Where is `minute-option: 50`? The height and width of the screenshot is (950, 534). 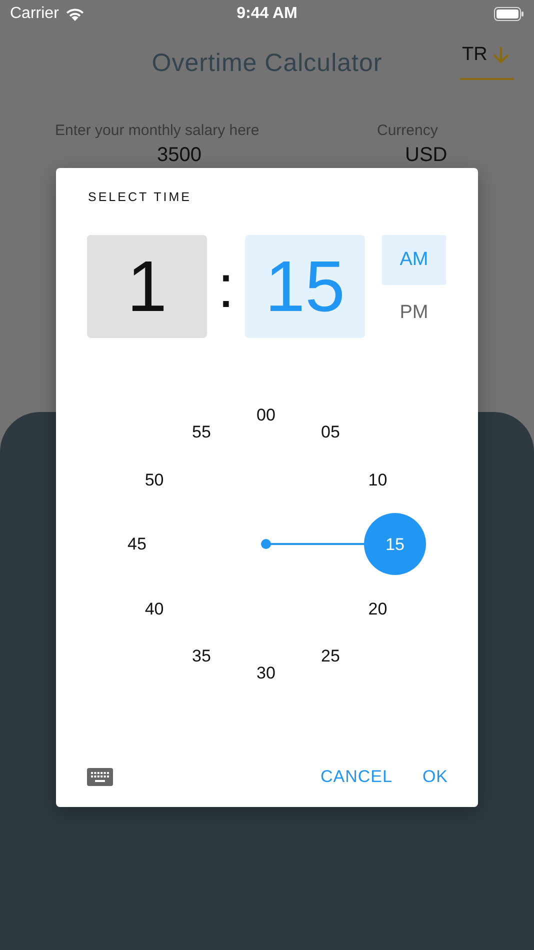 minute-option: 50 is located at coordinates (154, 479).